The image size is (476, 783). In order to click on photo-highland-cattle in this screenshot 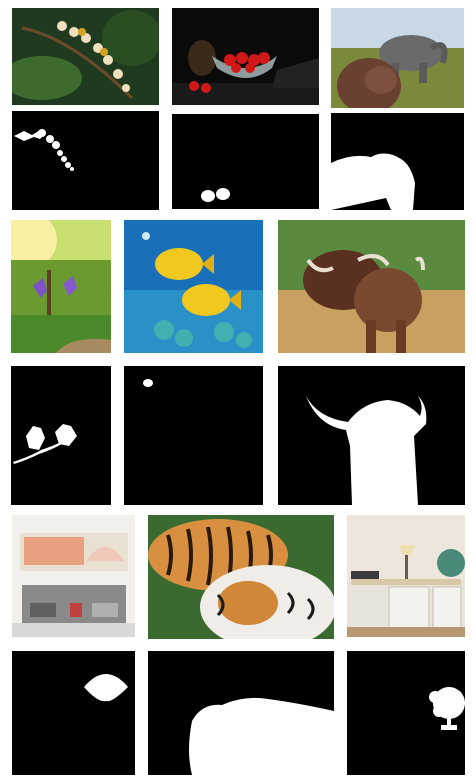, I will do `click(371, 286)`.